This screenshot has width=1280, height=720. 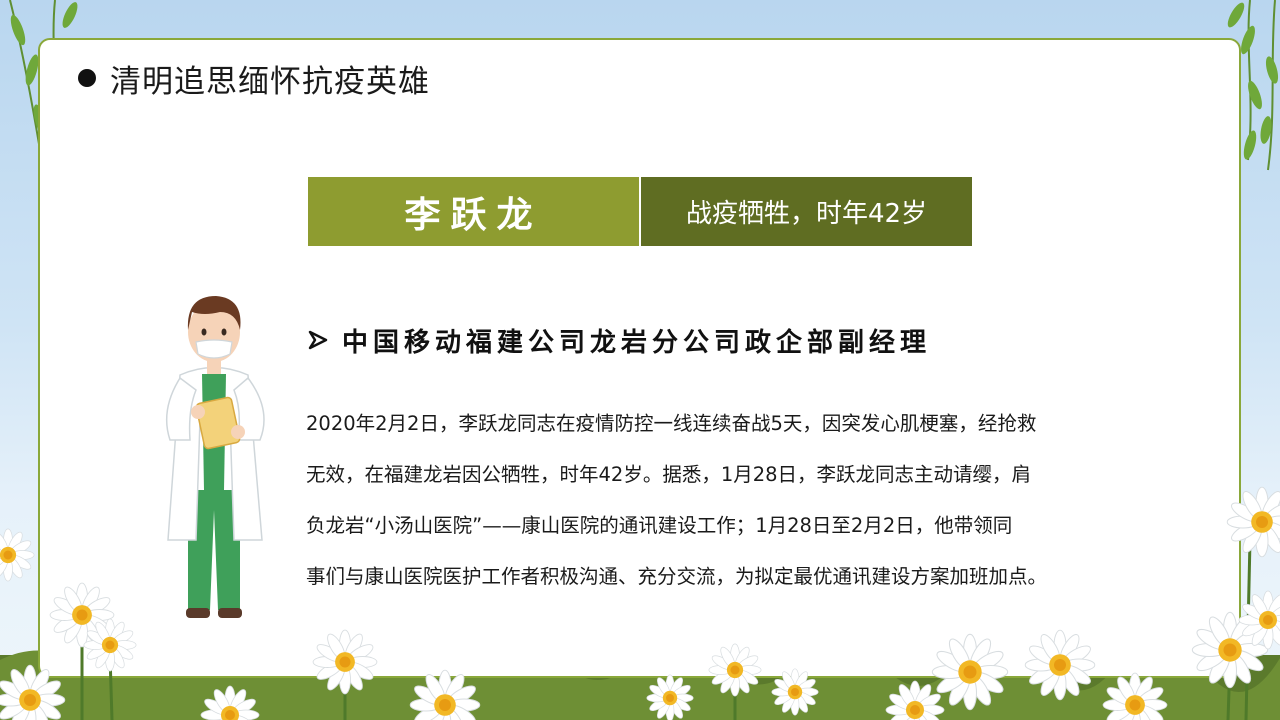 What do you see at coordinates (318, 340) in the screenshot?
I see `arrow-bullet-icon` at bounding box center [318, 340].